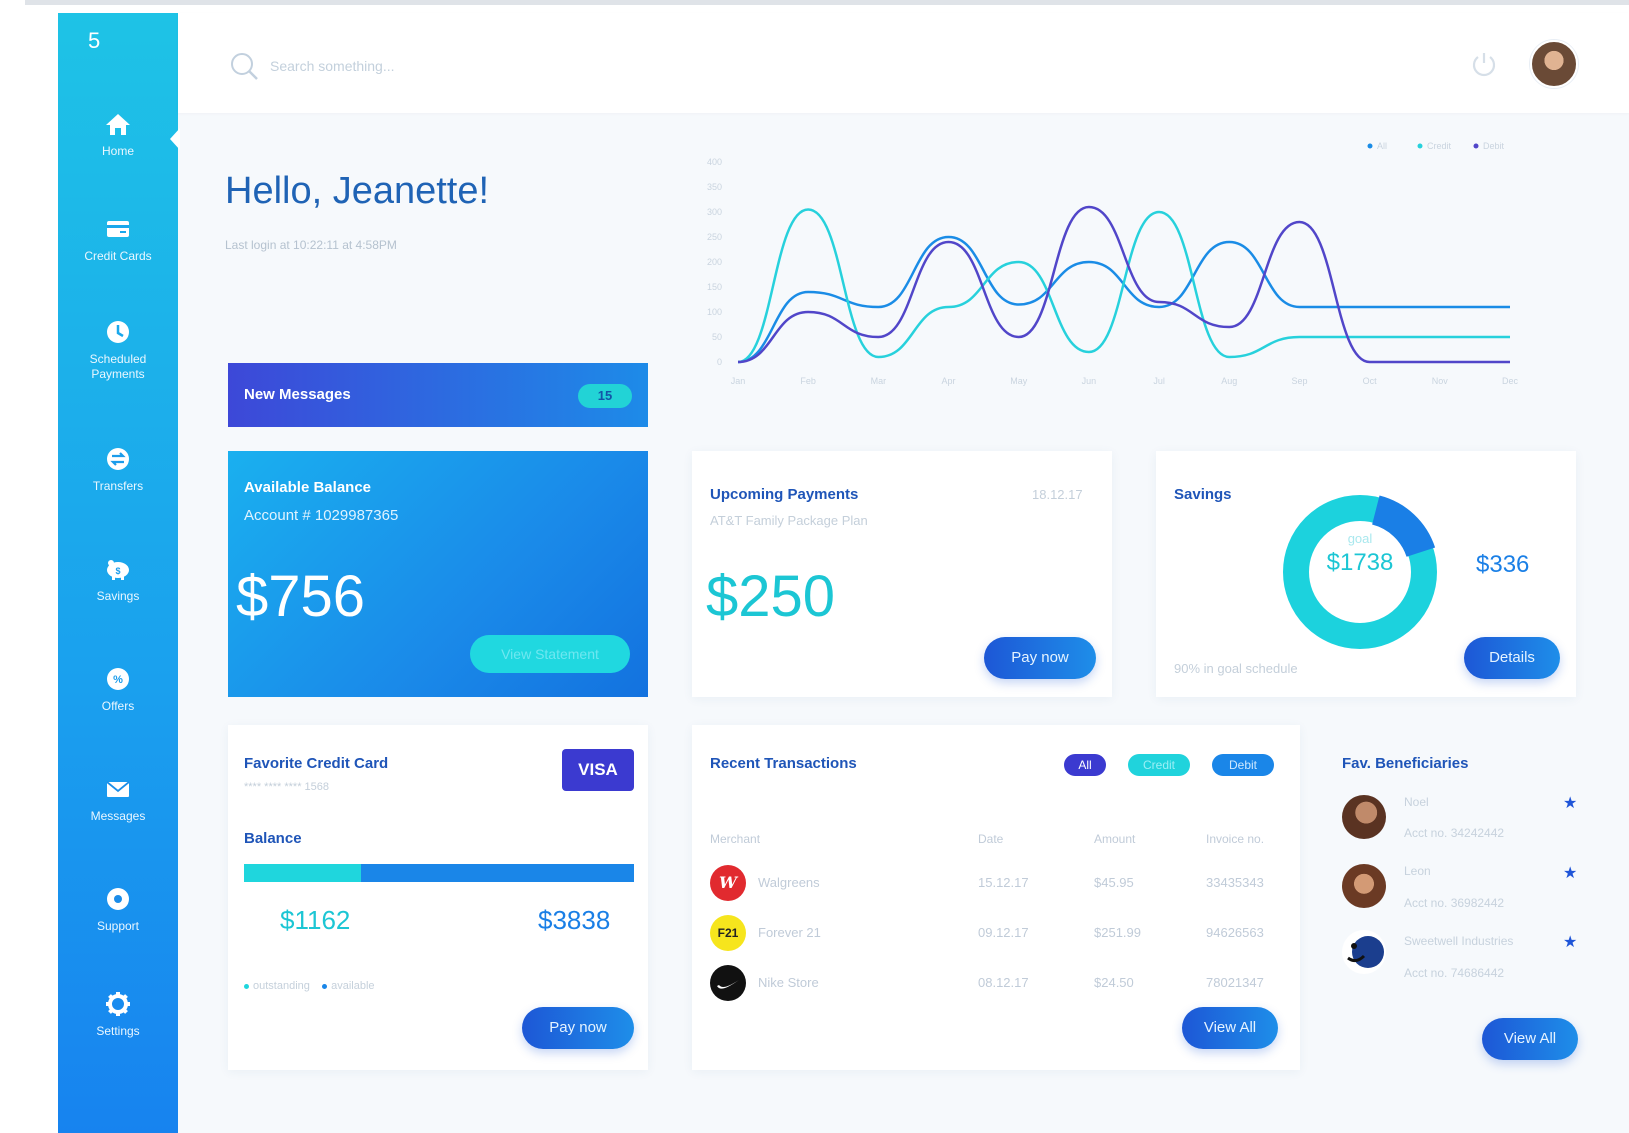 The height and width of the screenshot is (1133, 1629). Describe the element at coordinates (728, 984) in the screenshot. I see `nike-swoosh-icon` at that location.